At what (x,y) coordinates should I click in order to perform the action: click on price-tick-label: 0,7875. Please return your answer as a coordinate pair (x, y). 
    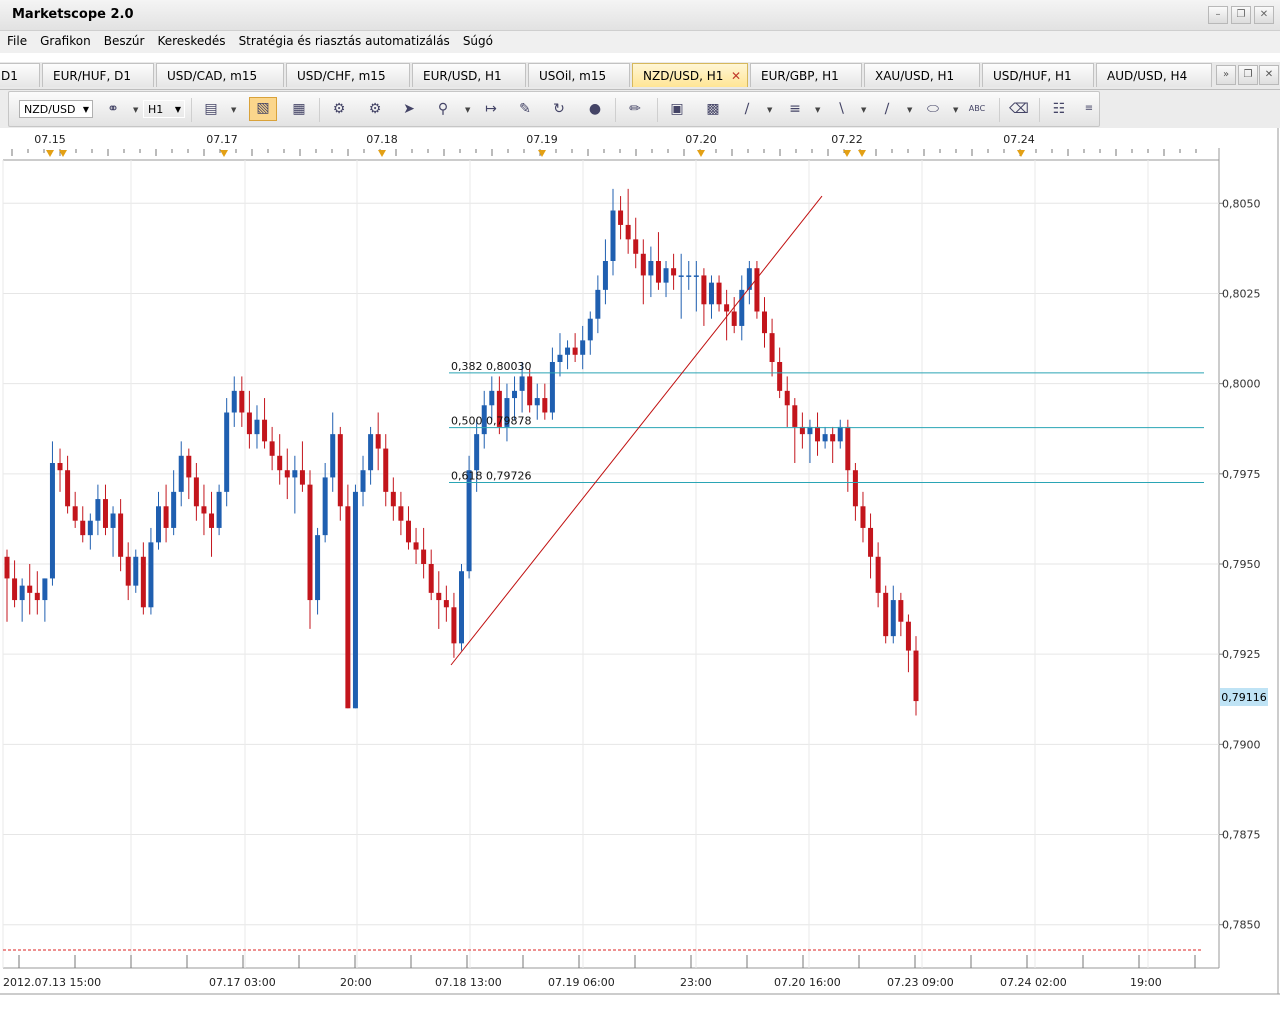
    Looking at the image, I should click on (1241, 835).